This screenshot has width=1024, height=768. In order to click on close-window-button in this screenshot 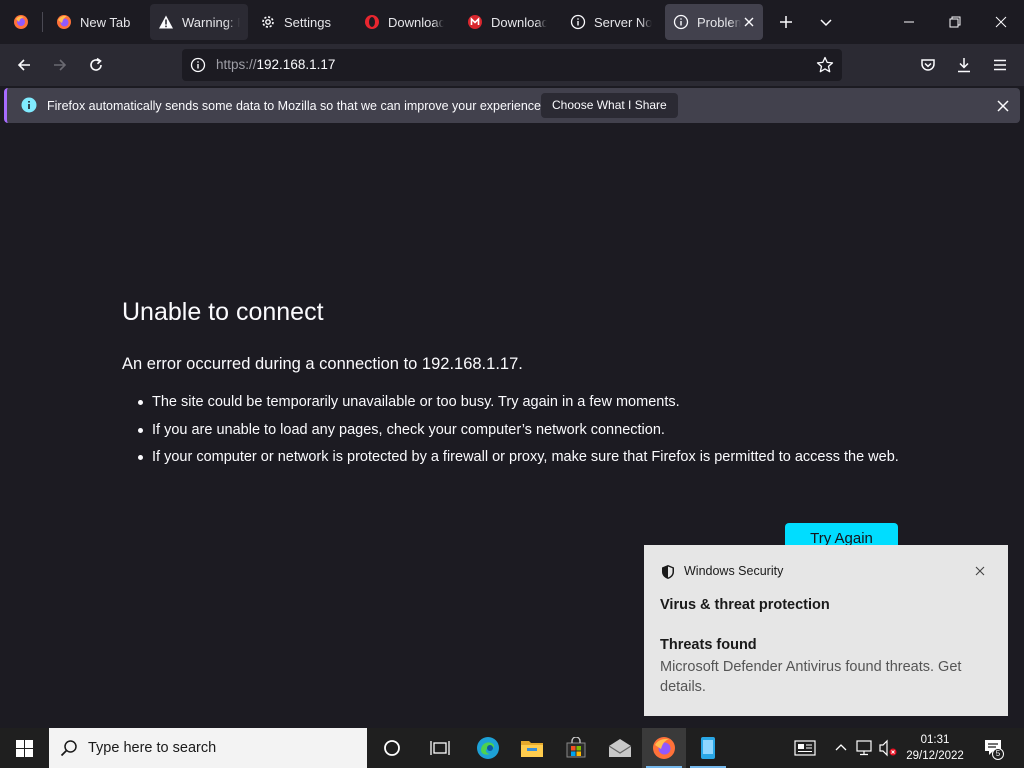, I will do `click(1001, 22)`.